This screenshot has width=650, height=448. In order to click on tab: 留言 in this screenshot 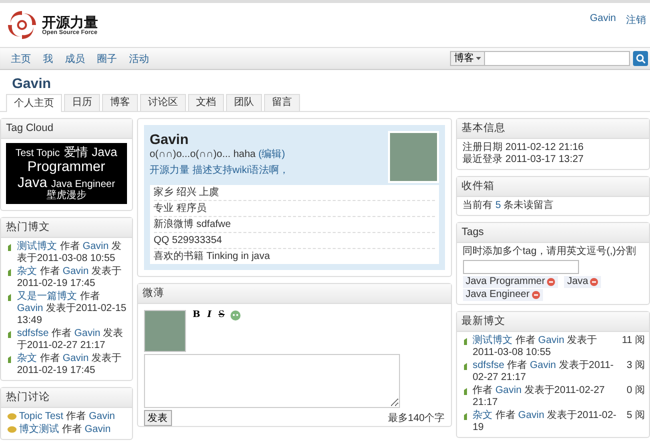, I will do `click(282, 102)`.